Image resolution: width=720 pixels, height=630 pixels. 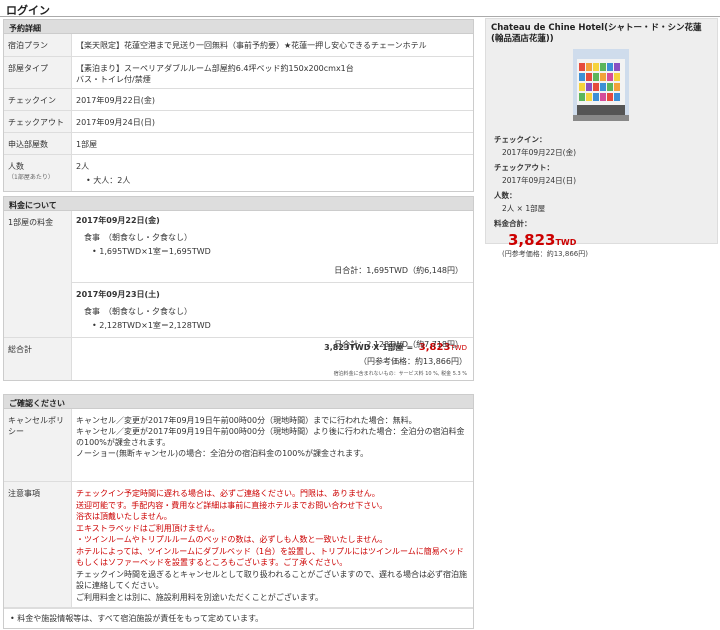 What do you see at coordinates (115, 100) in the screenshot?
I see `checkin-value: 2017年09月22日(金)` at bounding box center [115, 100].